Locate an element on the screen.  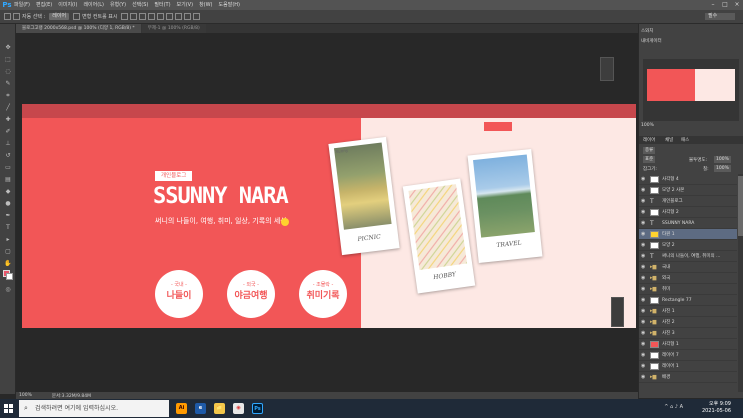
distribute-icon is located at coordinates (179, 16).